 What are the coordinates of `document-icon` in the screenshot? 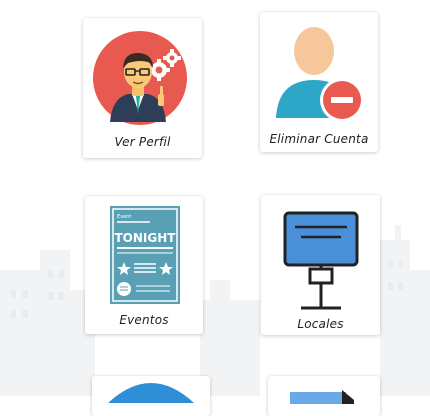 It's located at (322, 397).